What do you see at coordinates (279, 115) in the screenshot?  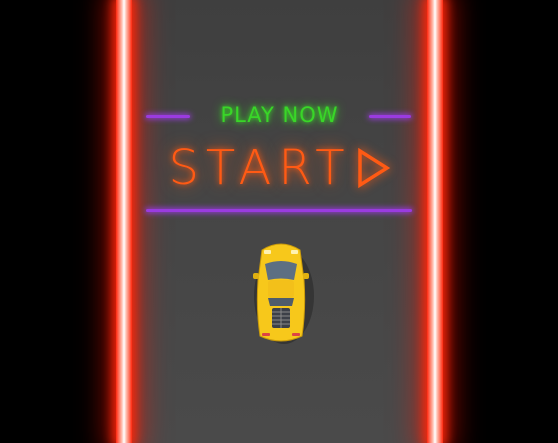 I see `play-now-label: PLAY NOW` at bounding box center [279, 115].